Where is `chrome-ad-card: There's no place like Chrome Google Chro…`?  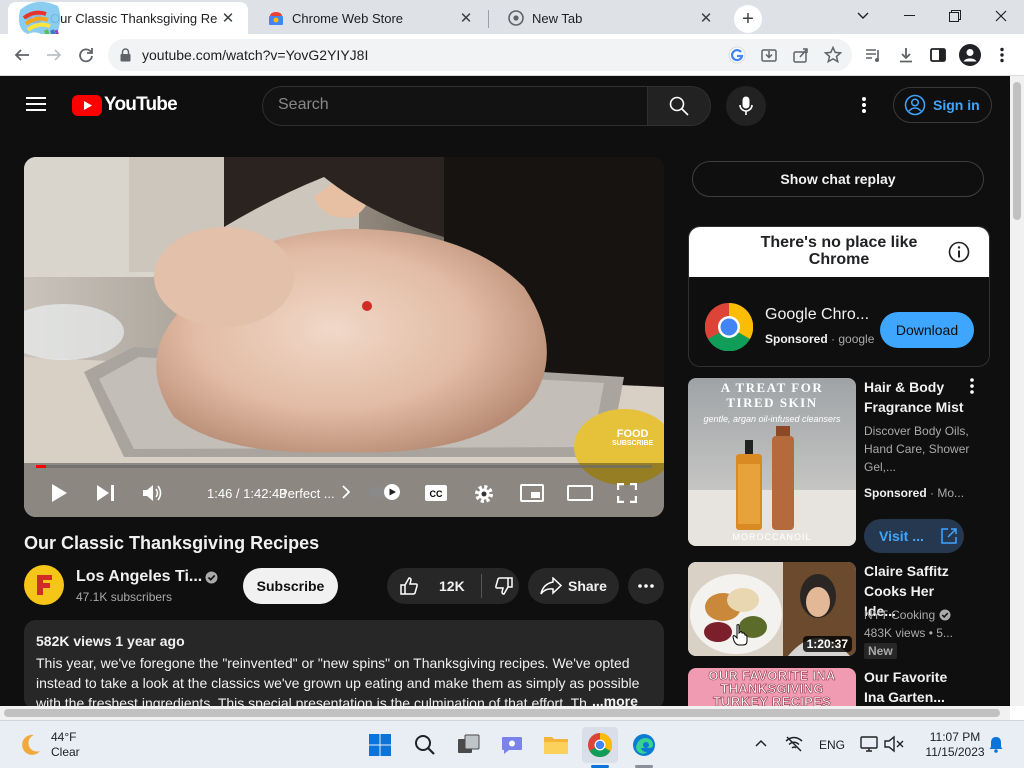
chrome-ad-card: There's no place like Chrome Google Chro… is located at coordinates (839, 296).